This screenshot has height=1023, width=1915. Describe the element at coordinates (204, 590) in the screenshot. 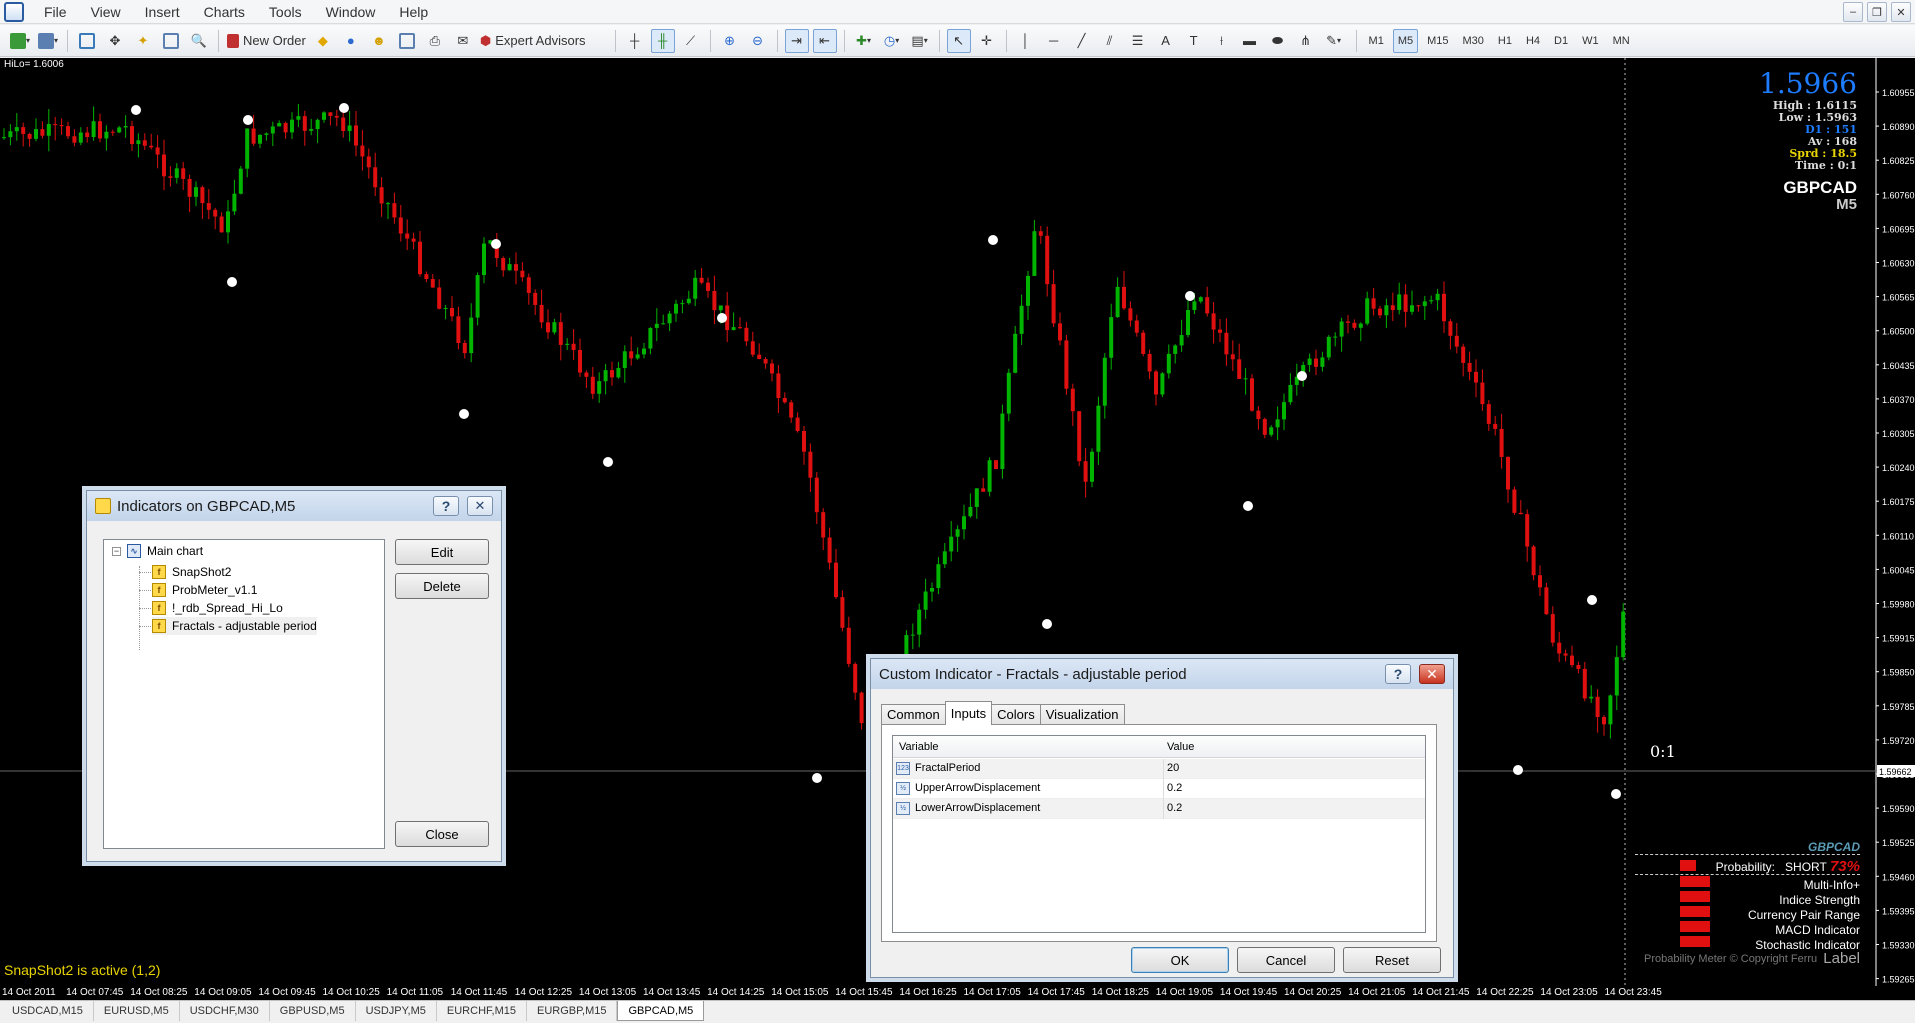

I see `tree-item-probmeter: f ProbMeter_v1.1` at that location.